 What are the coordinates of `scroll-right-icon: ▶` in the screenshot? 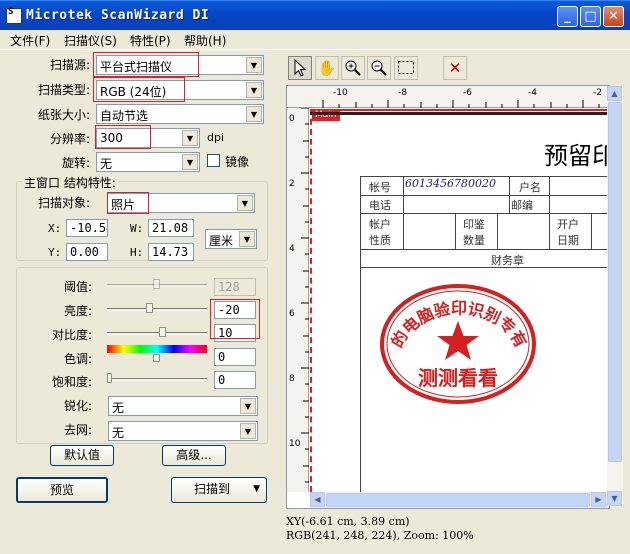 It's located at (598, 499).